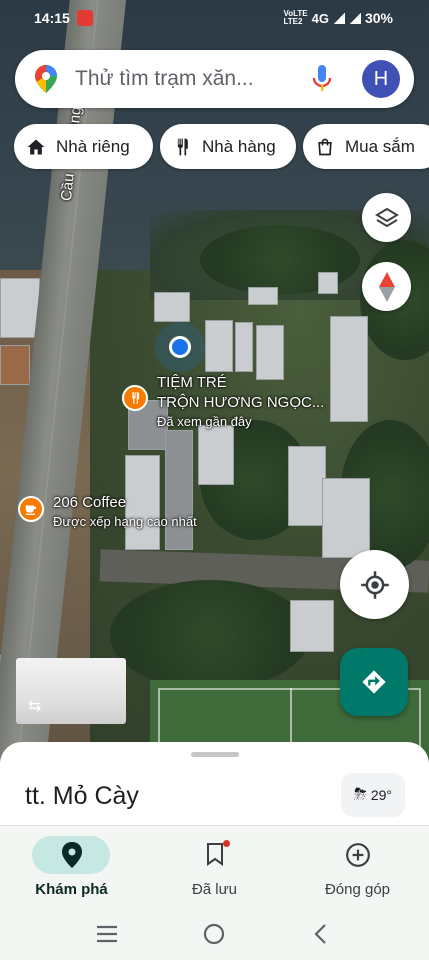  I want to click on compass-button, so click(386, 286).